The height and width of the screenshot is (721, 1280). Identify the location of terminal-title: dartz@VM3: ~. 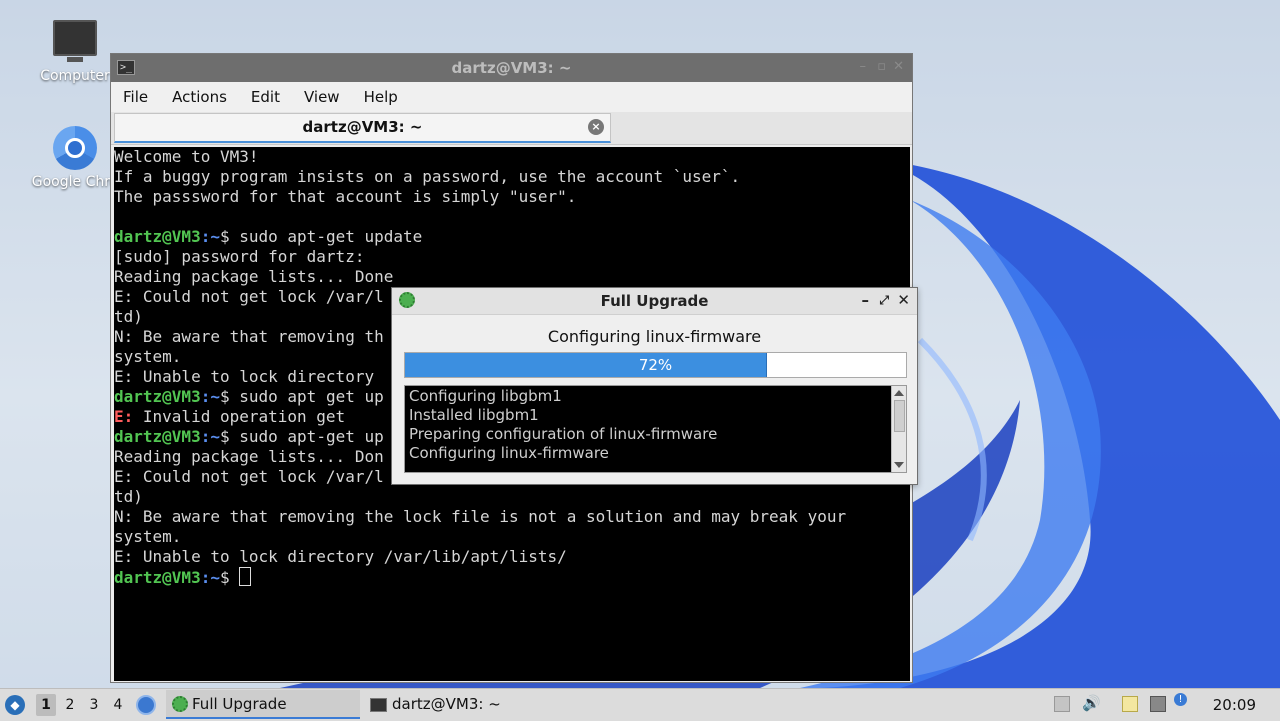
(511, 68).